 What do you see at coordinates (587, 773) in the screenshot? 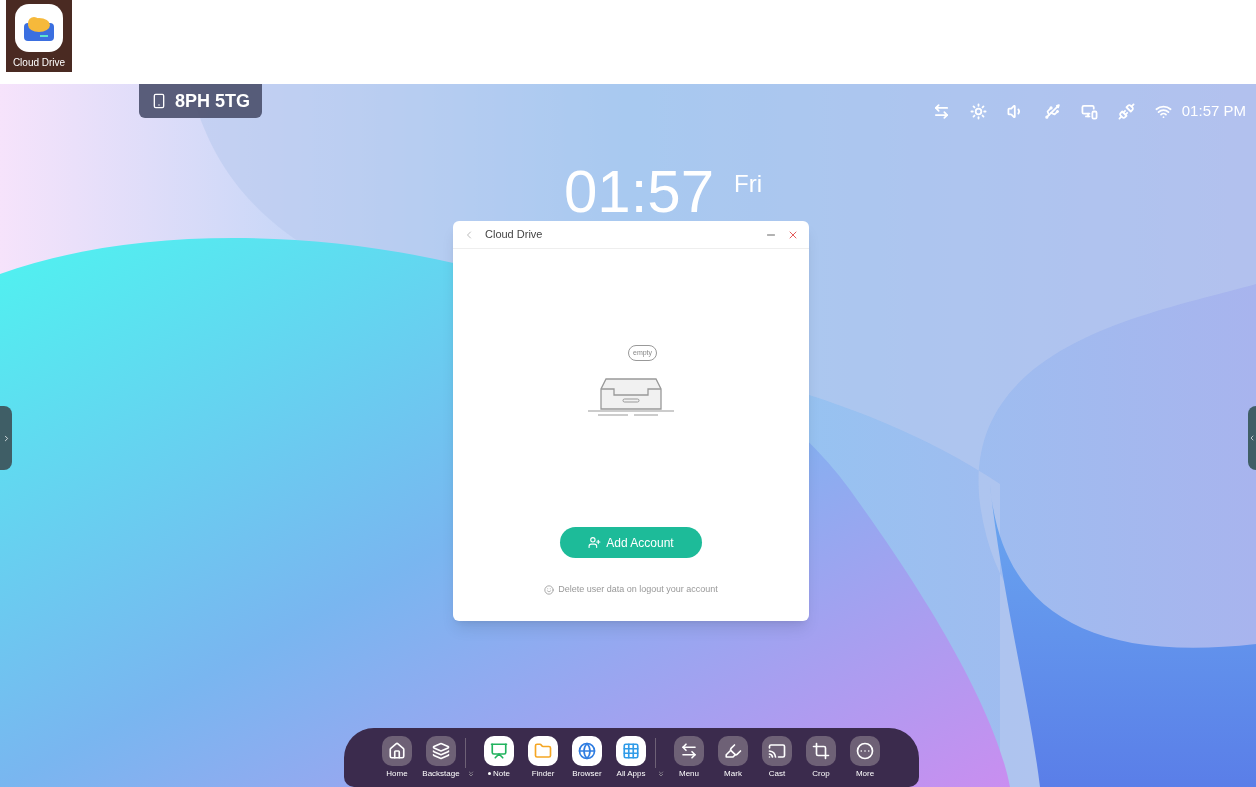
I see `dock-label: Browser` at bounding box center [587, 773].